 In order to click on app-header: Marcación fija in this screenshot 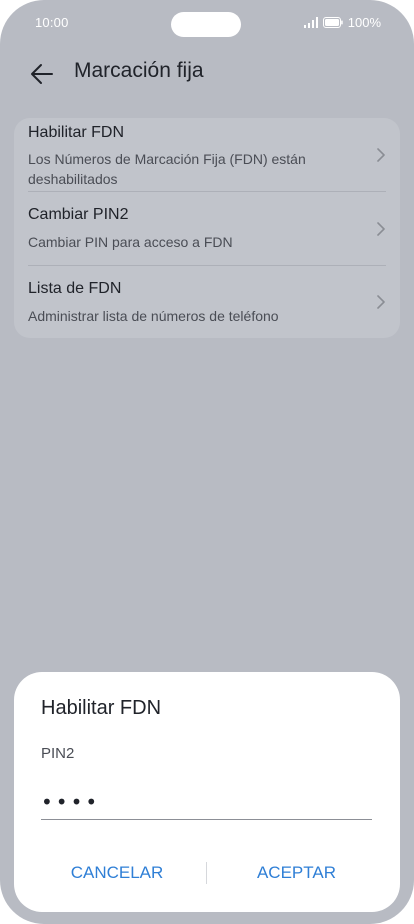, I will do `click(207, 74)`.